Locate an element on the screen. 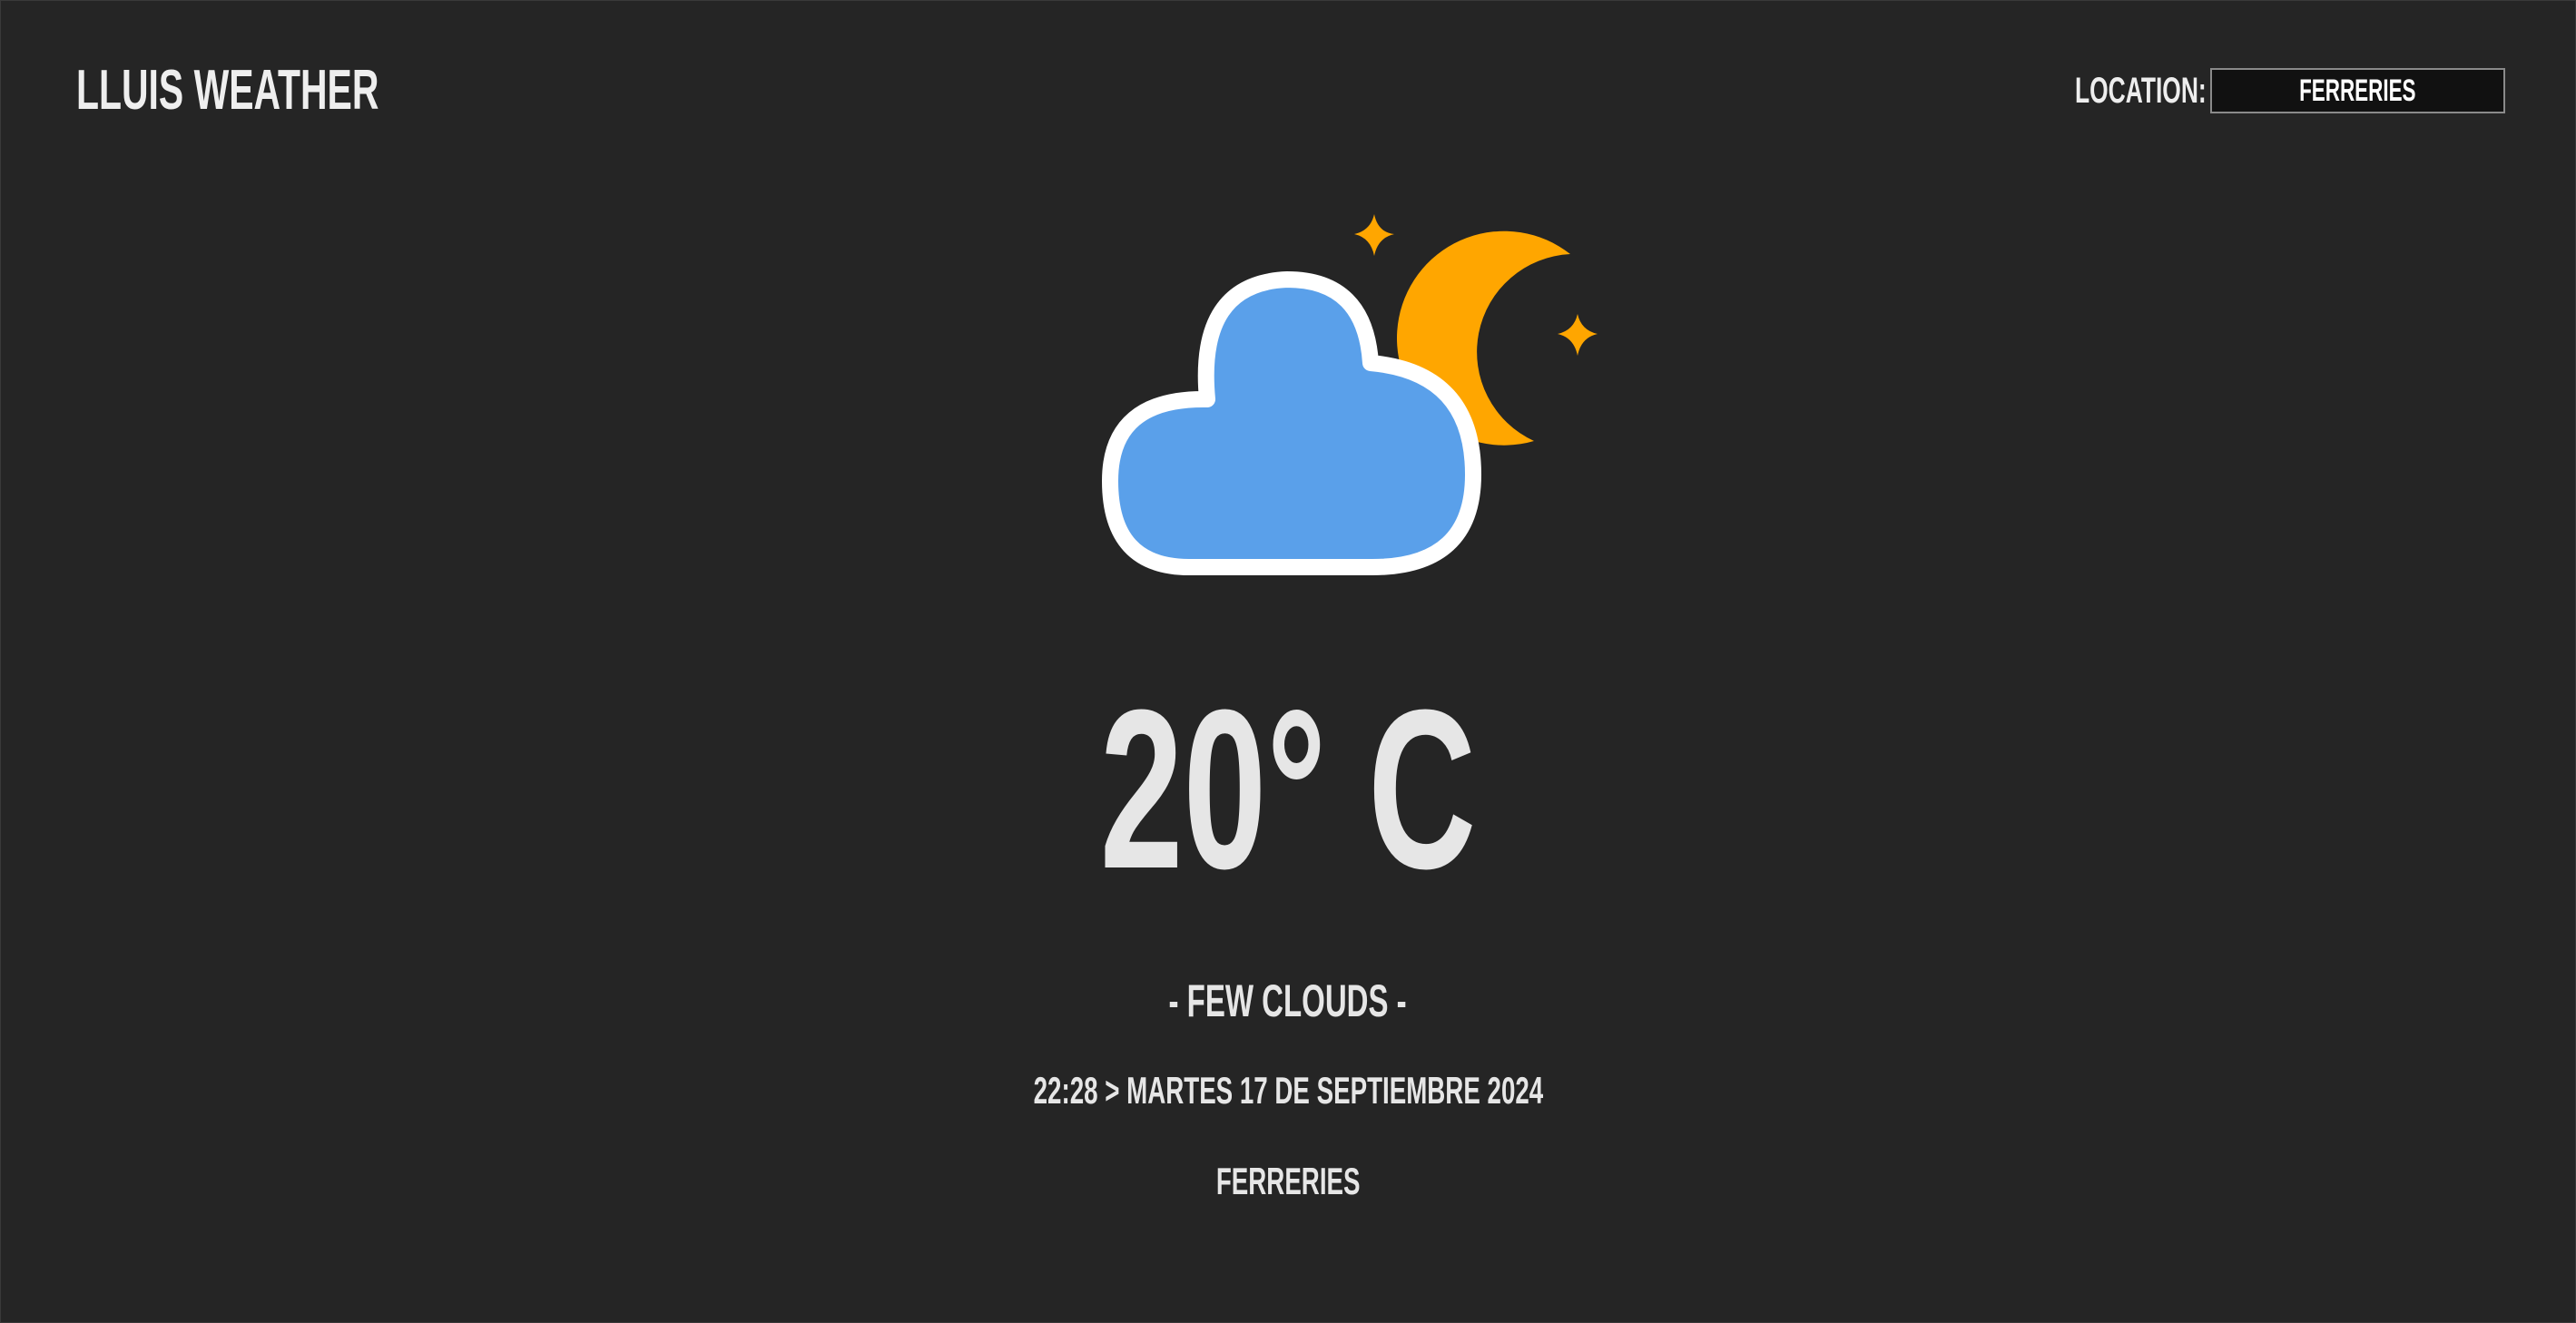  location-input-value: FERRERIES is located at coordinates (2357, 91).